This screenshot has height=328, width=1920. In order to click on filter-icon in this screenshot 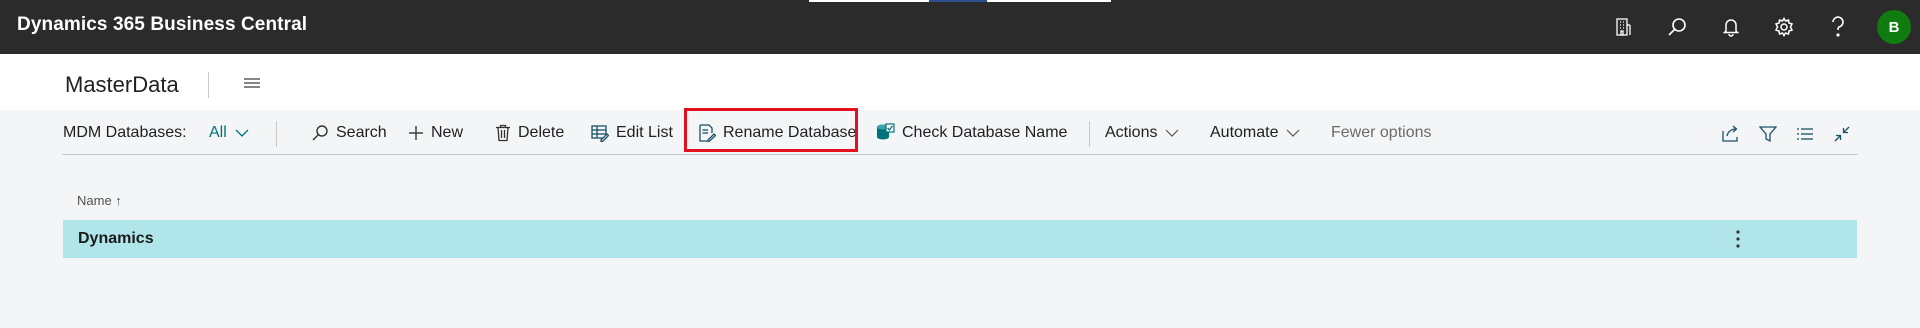, I will do `click(1768, 134)`.